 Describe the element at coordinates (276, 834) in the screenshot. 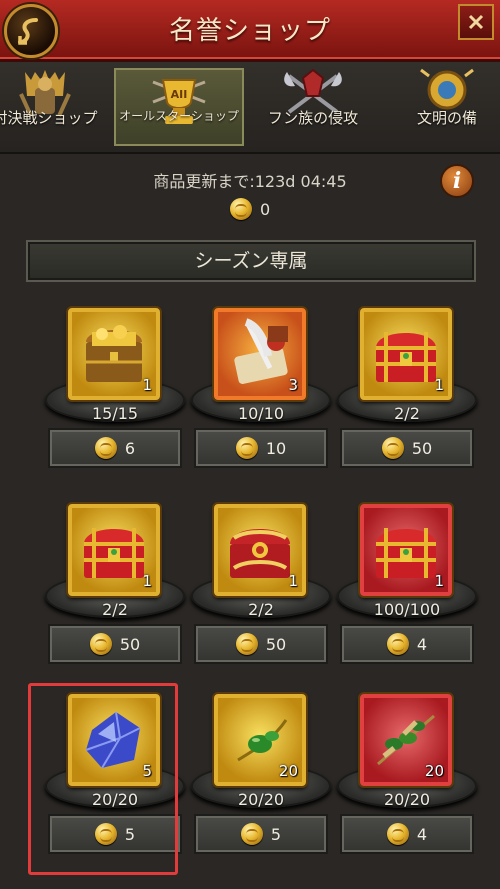

I see `item-price: 5` at that location.